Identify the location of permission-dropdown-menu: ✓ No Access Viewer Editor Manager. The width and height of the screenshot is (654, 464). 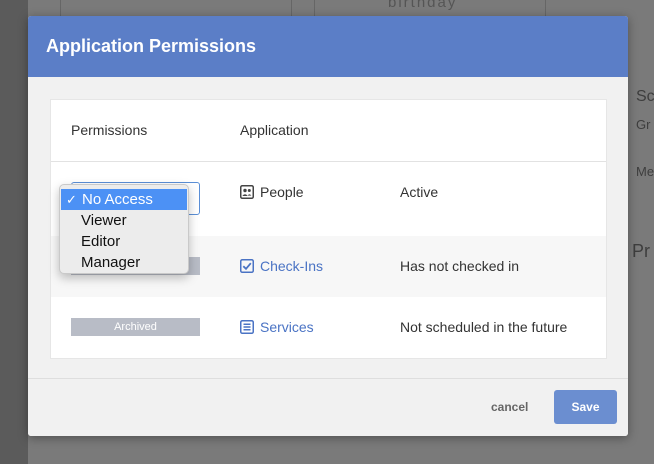
(124, 229).